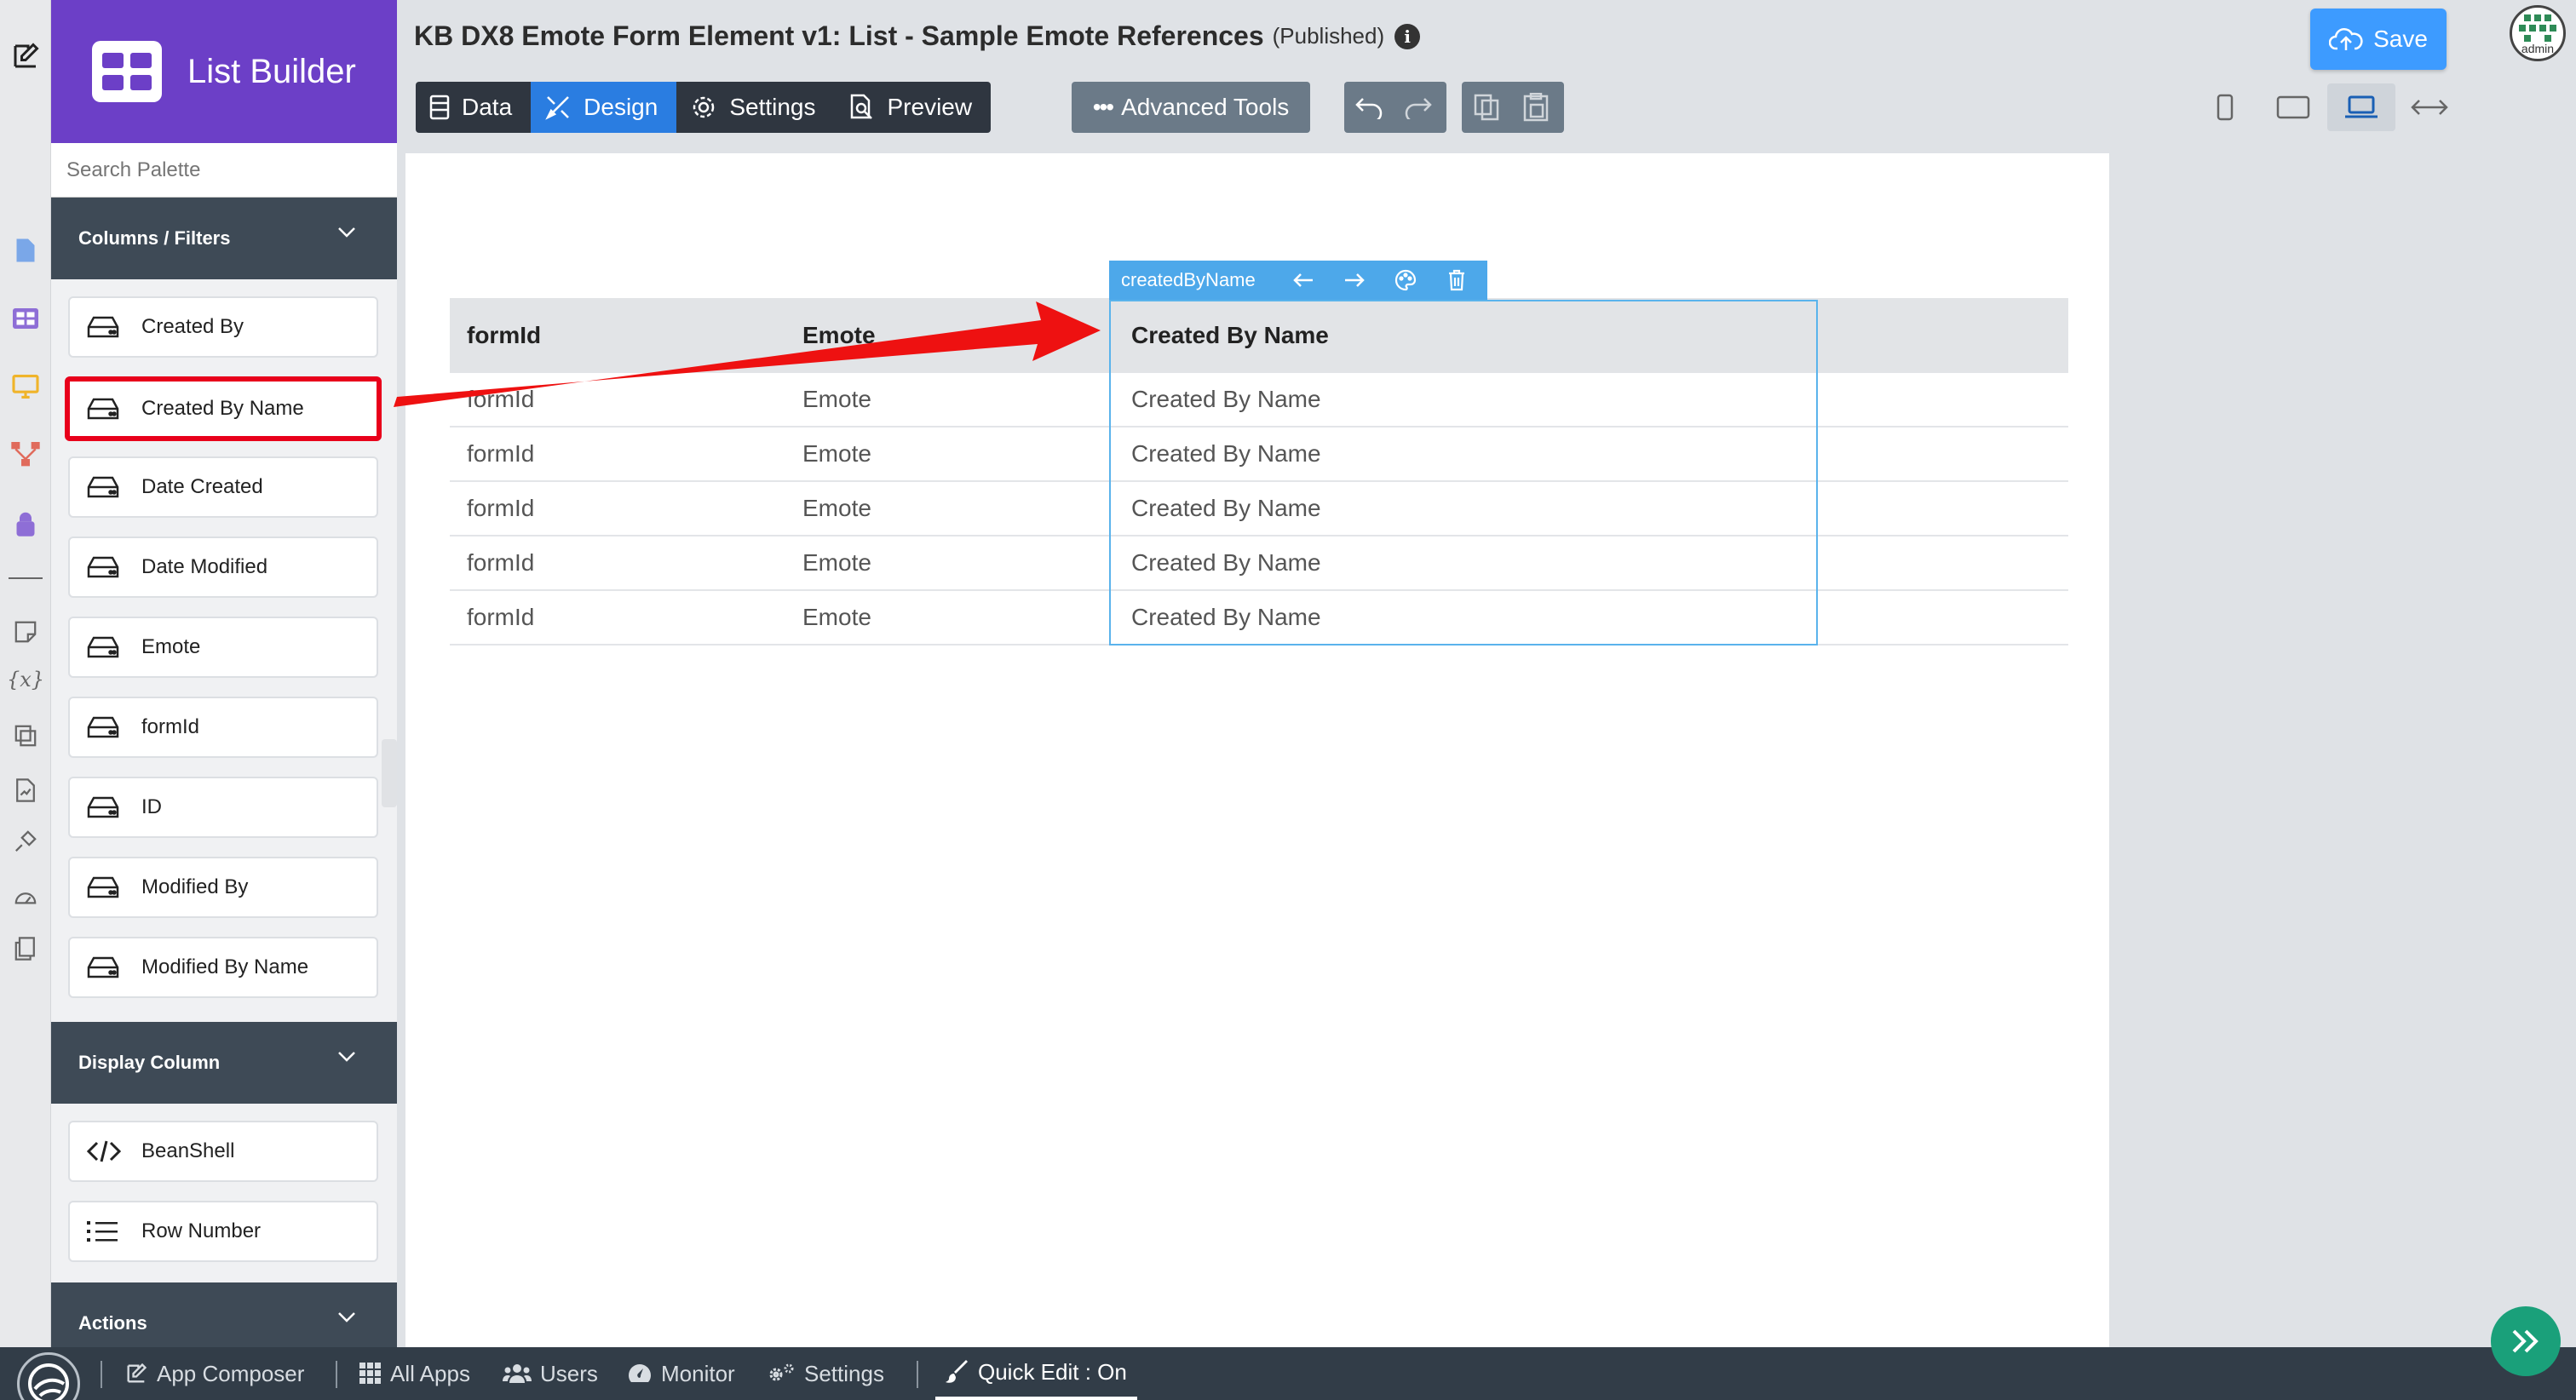  What do you see at coordinates (370, 1373) in the screenshot?
I see `grid-icon` at bounding box center [370, 1373].